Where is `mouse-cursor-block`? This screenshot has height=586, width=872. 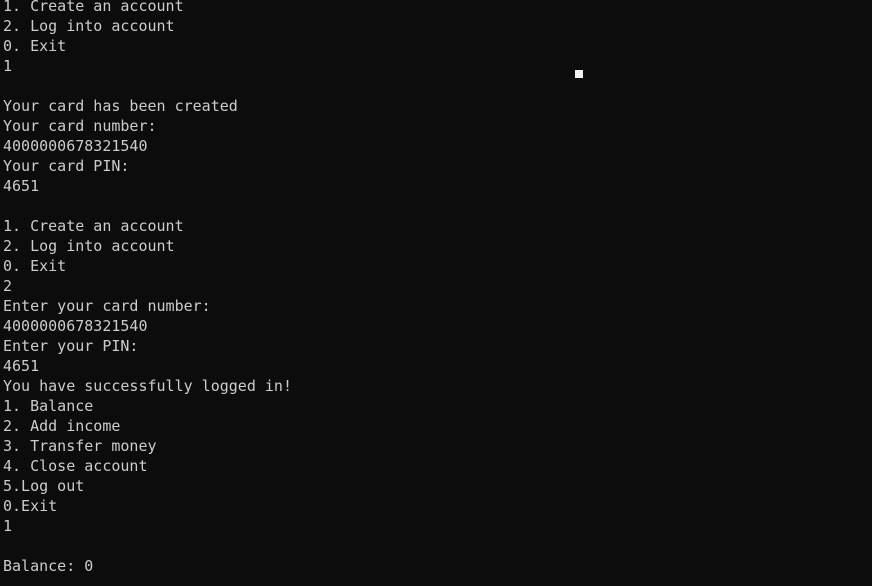 mouse-cursor-block is located at coordinates (579, 74).